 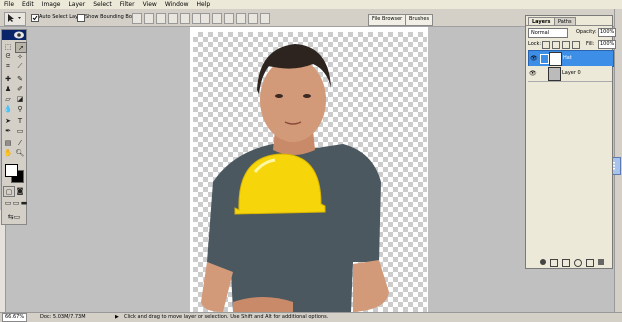 What do you see at coordinates (14, 216) in the screenshot?
I see `jump-to-imageready-icon: ⇆▭` at bounding box center [14, 216].